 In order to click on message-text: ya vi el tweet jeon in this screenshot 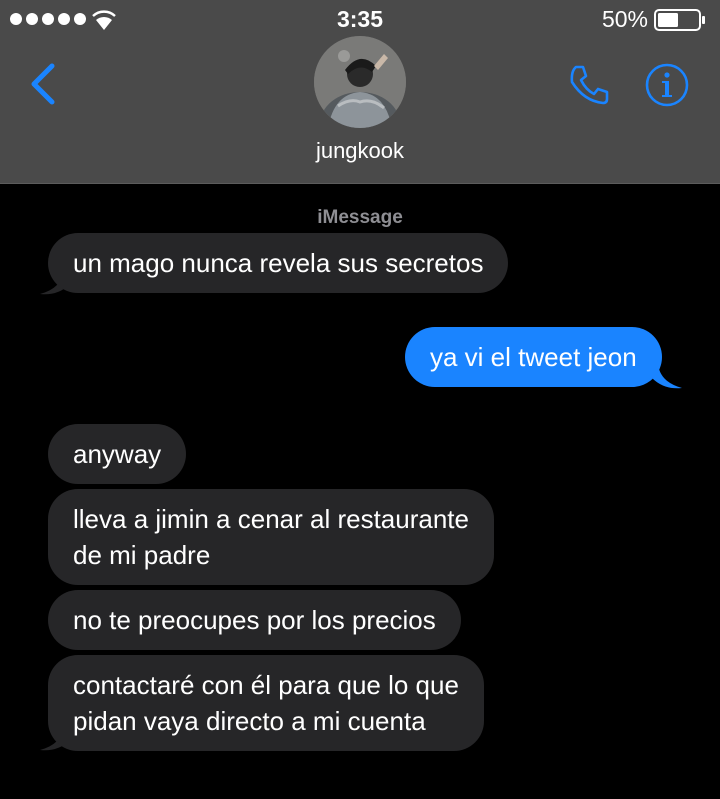, I will do `click(533, 357)`.